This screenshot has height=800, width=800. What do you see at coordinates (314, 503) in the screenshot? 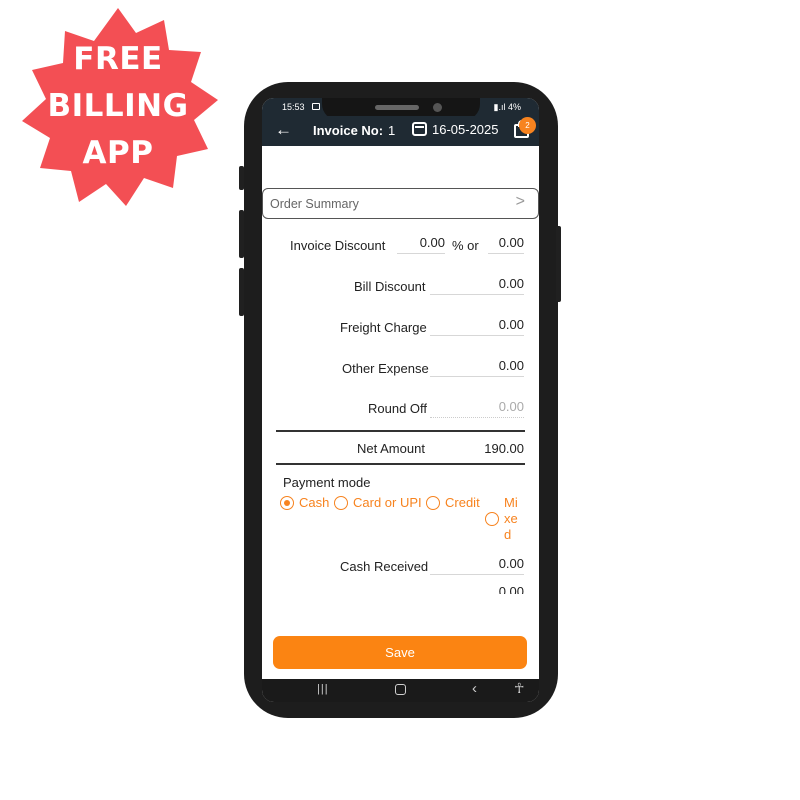
I see `cash-radio-label: Cash` at bounding box center [314, 503].